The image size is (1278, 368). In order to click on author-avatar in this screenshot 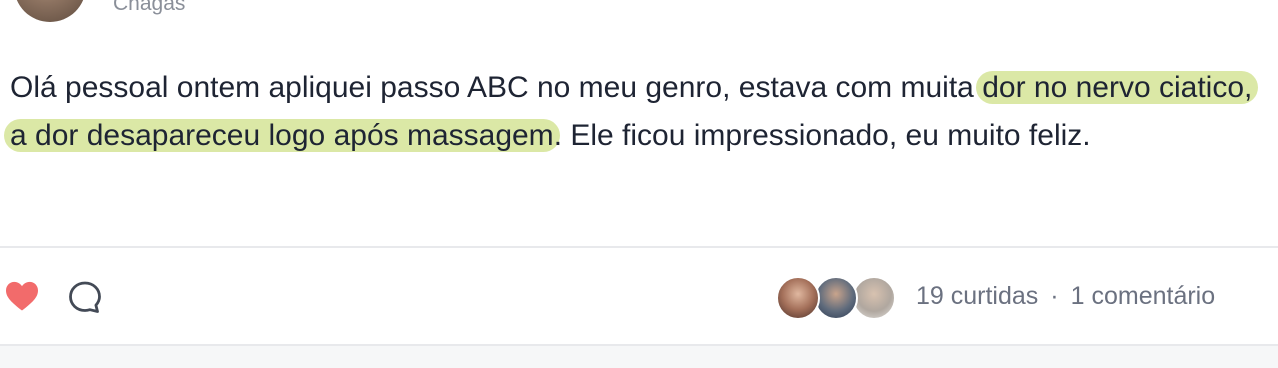, I will do `click(50, 11)`.